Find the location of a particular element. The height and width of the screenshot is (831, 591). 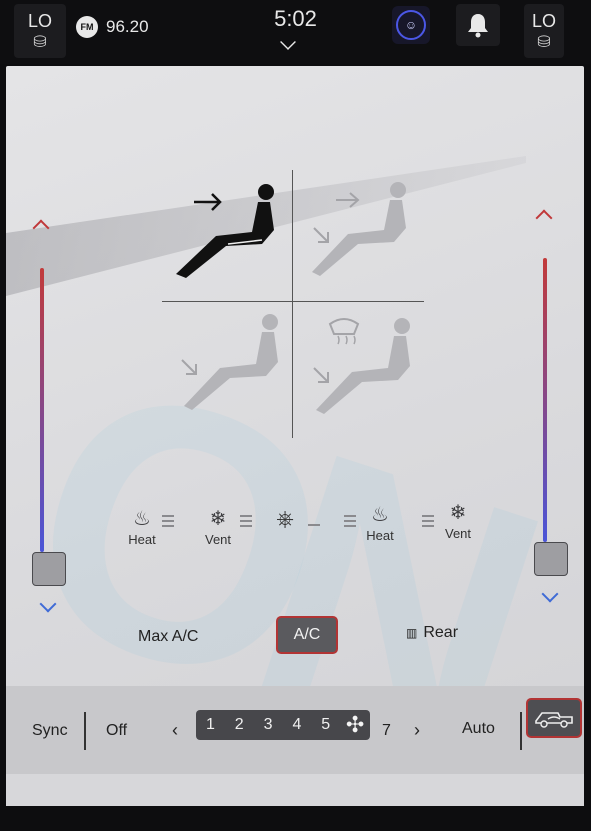

status-bar: LO ⛁ FM 96.20 5:02 ☺ LO ⛁ is located at coordinates (295, 32).